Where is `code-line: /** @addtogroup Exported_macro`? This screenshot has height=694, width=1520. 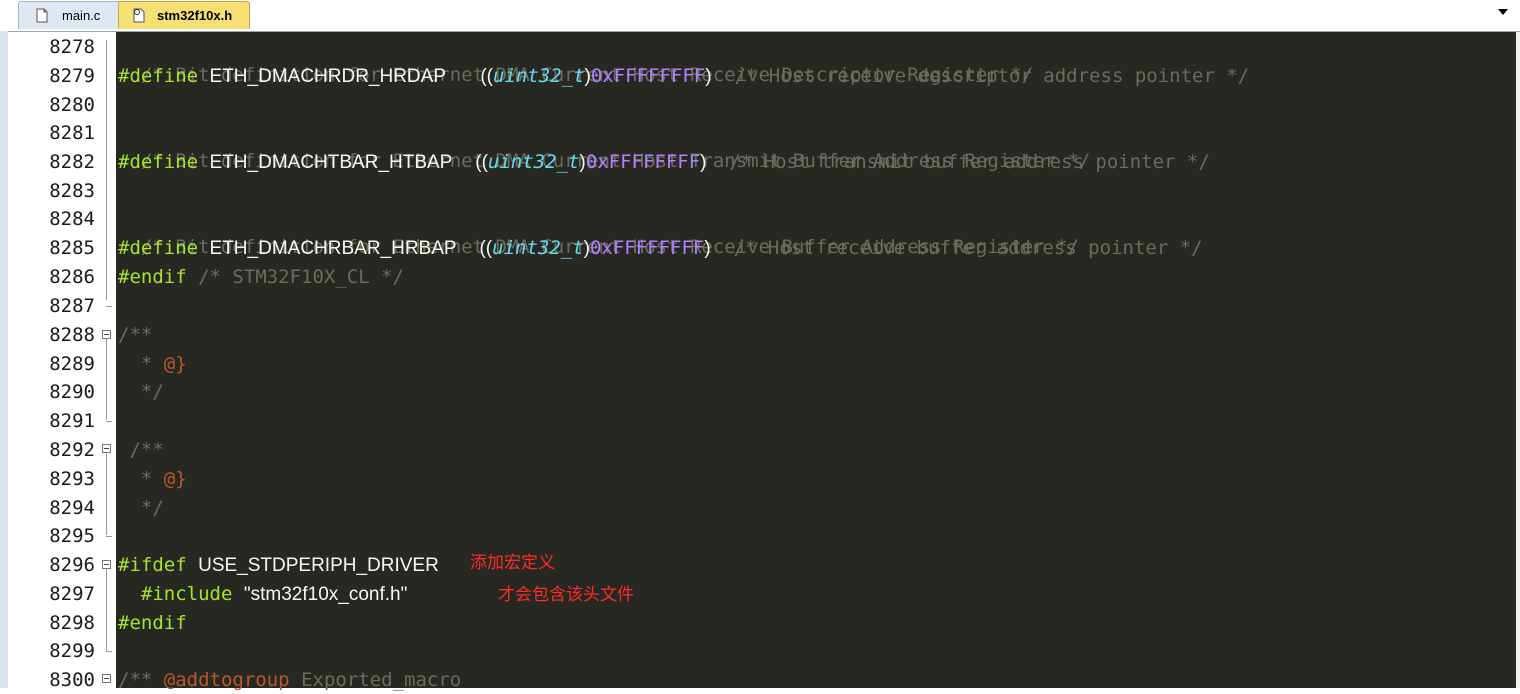
code-line: /** @addtogroup Exported_macro is located at coordinates (289, 680).